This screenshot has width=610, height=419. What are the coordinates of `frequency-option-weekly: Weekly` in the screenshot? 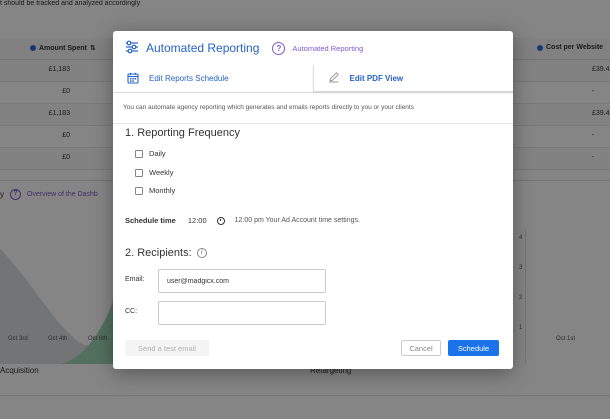 It's located at (154, 172).